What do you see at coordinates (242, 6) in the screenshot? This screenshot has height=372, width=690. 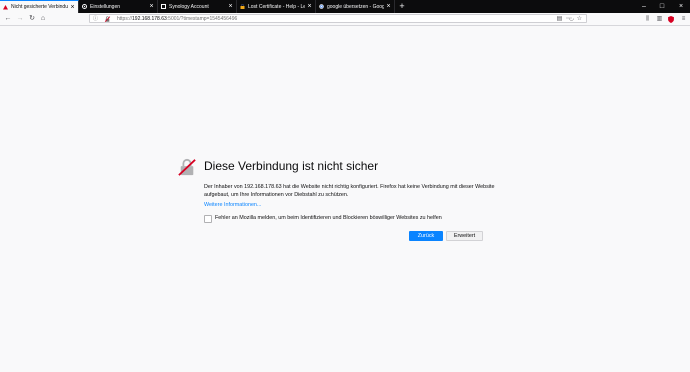 I see `letsencrypt-icon` at bounding box center [242, 6].